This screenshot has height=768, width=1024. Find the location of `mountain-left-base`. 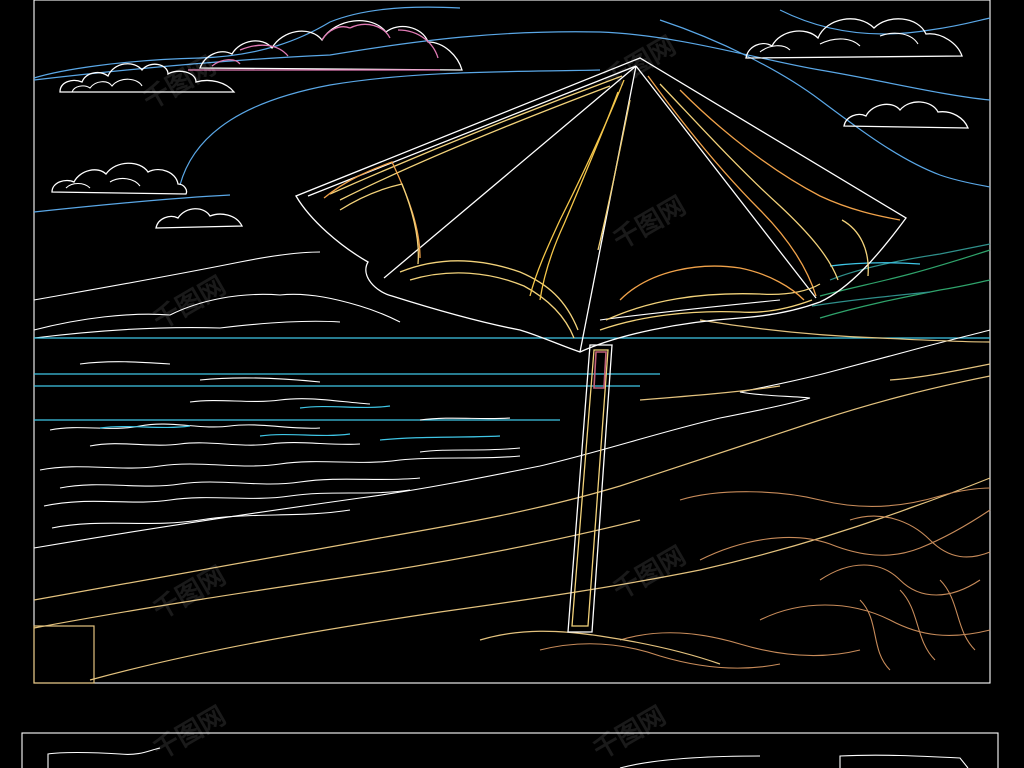

mountain-left-base is located at coordinates (187, 329).